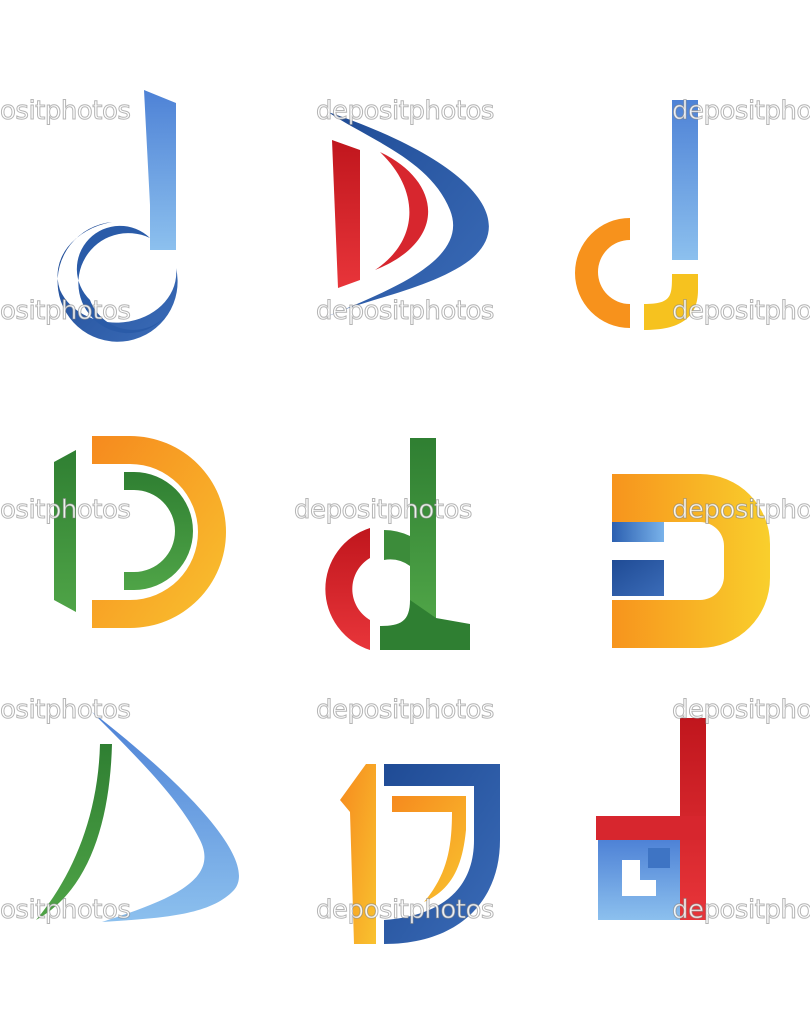  Describe the element at coordinates (651, 828) in the screenshot. I see `logo9-red-bar` at that location.